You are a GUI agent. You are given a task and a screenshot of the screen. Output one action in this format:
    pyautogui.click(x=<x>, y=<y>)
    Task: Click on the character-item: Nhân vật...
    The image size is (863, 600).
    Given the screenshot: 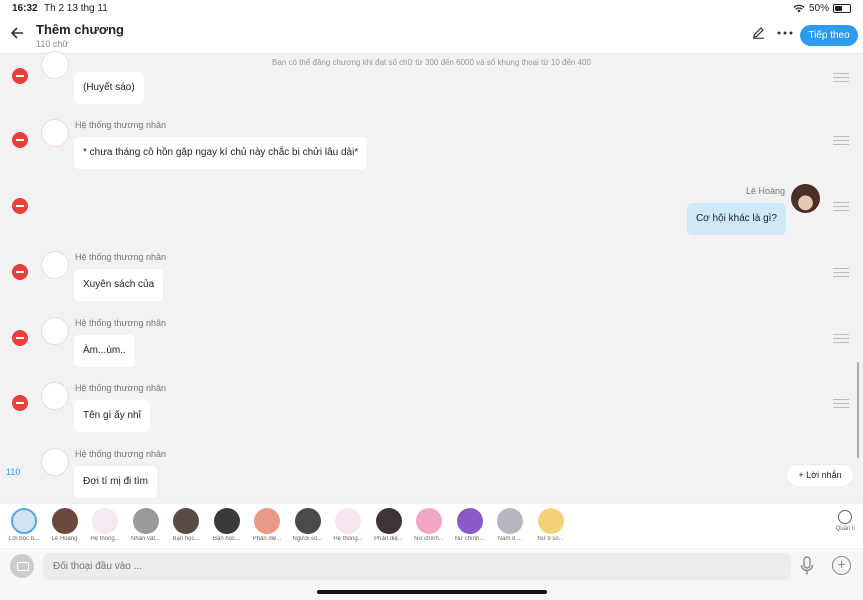 What is the action you would take?
    pyautogui.click(x=146, y=525)
    